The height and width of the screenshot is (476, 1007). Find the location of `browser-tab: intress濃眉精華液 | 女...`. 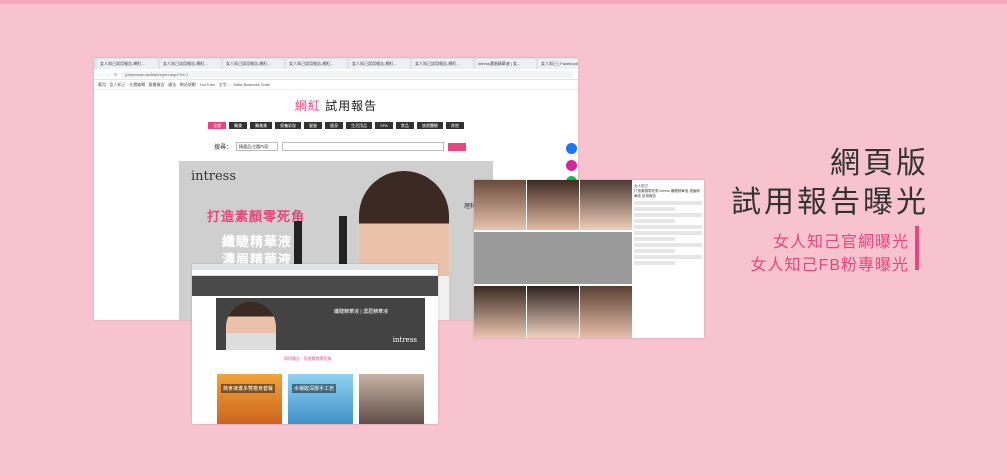

browser-tab: intress濃眉精華液 | 女... is located at coordinates (505, 64).